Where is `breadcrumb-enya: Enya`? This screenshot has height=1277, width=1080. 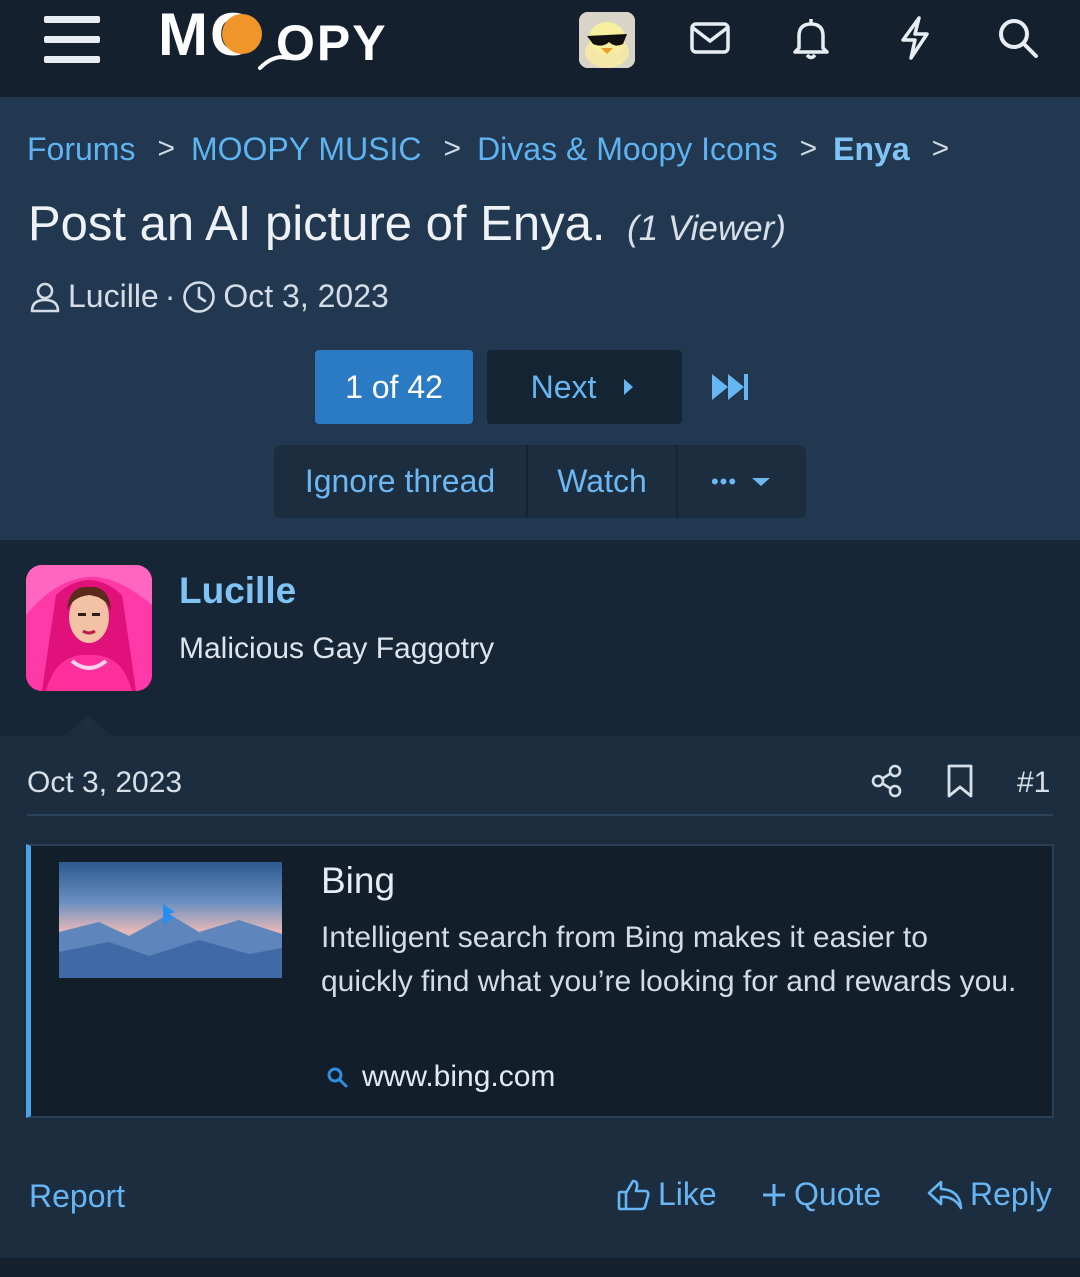
breadcrumb-enya: Enya is located at coordinates (871, 149).